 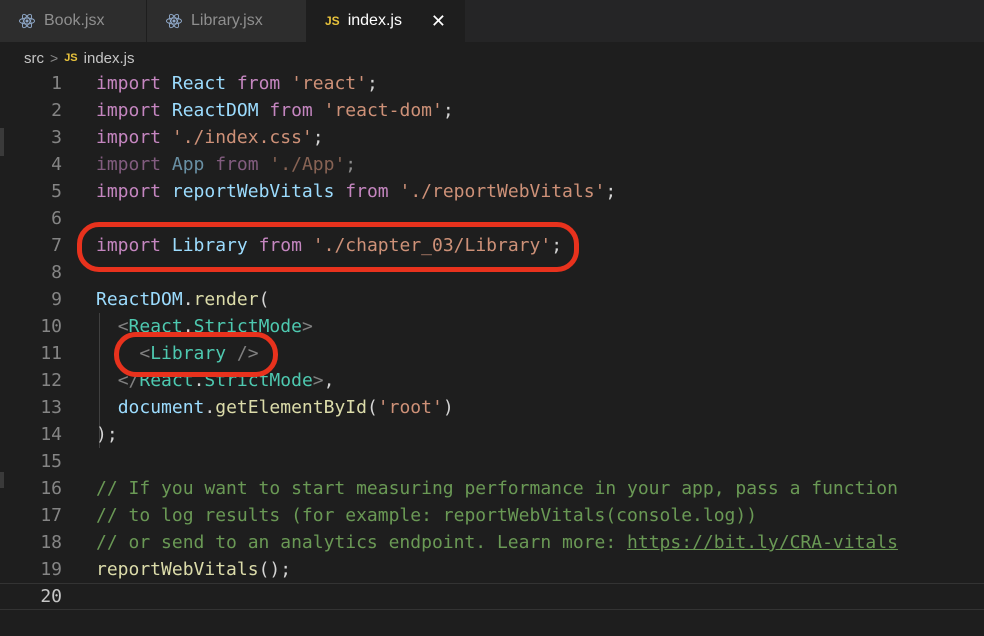 I want to click on code-token: </, so click(x=128, y=380).